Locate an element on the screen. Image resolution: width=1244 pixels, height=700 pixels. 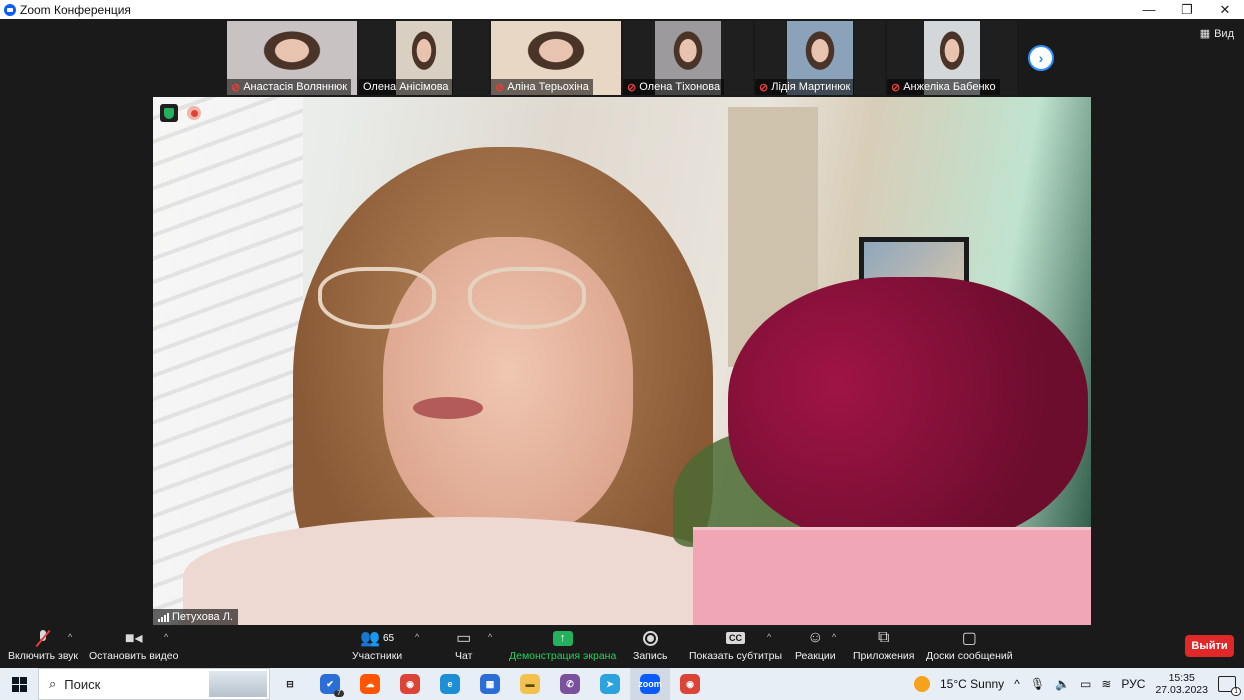
soundcloud-icon: ☁ is located at coordinates (370, 684).